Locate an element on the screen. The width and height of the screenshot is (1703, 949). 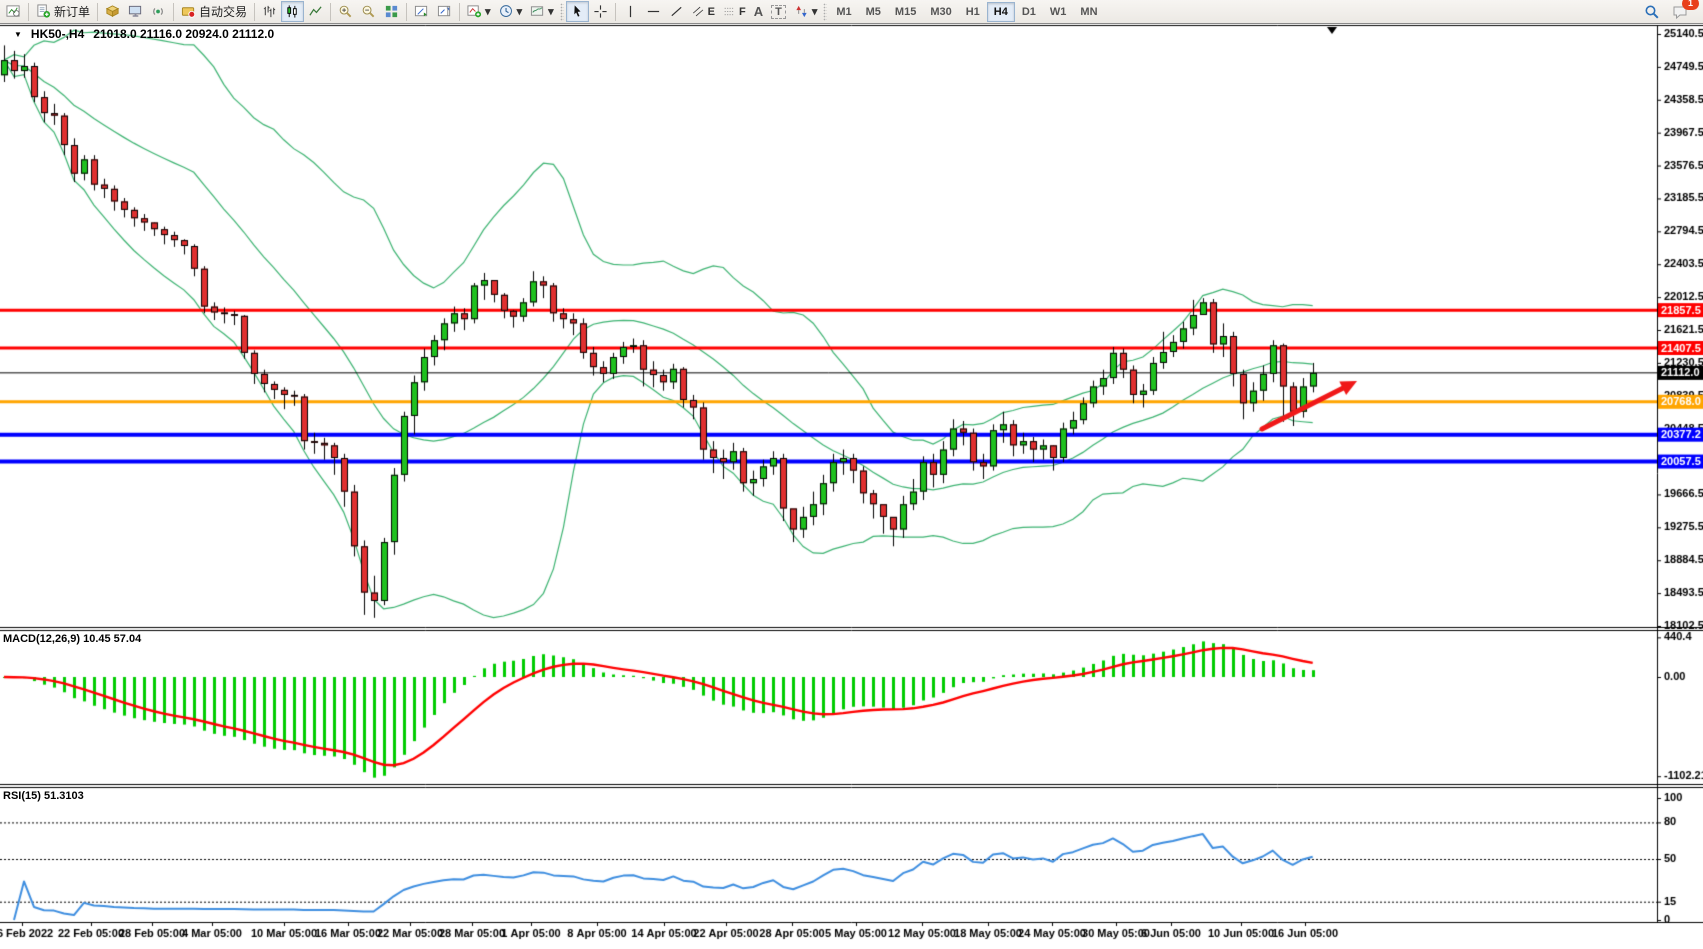
new-chart-icon is located at coordinates (13, 11).